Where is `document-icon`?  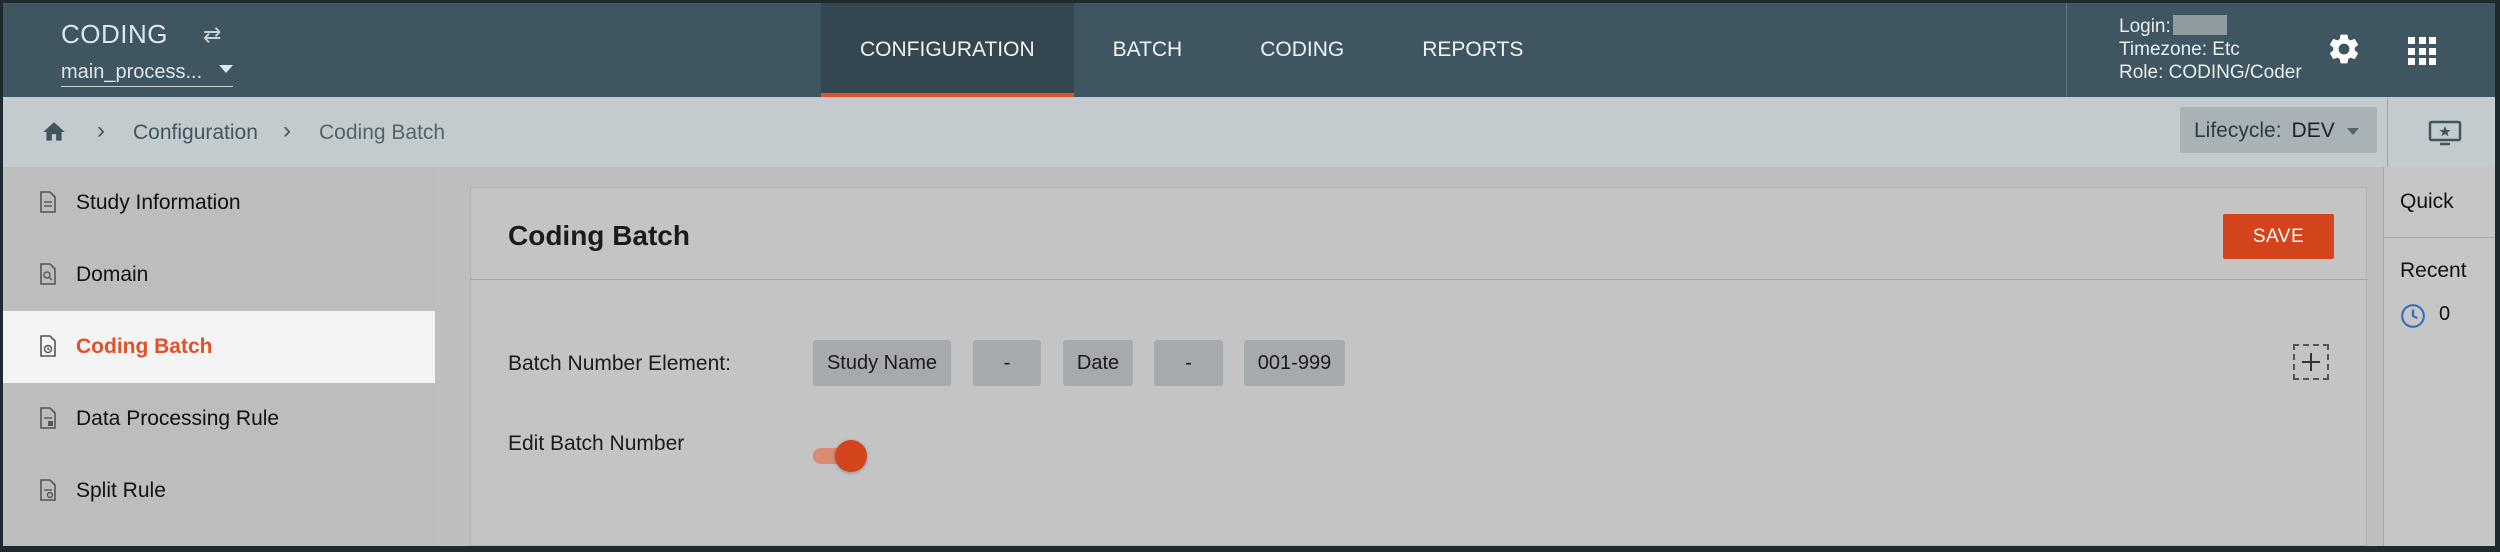 document-icon is located at coordinates (48, 202).